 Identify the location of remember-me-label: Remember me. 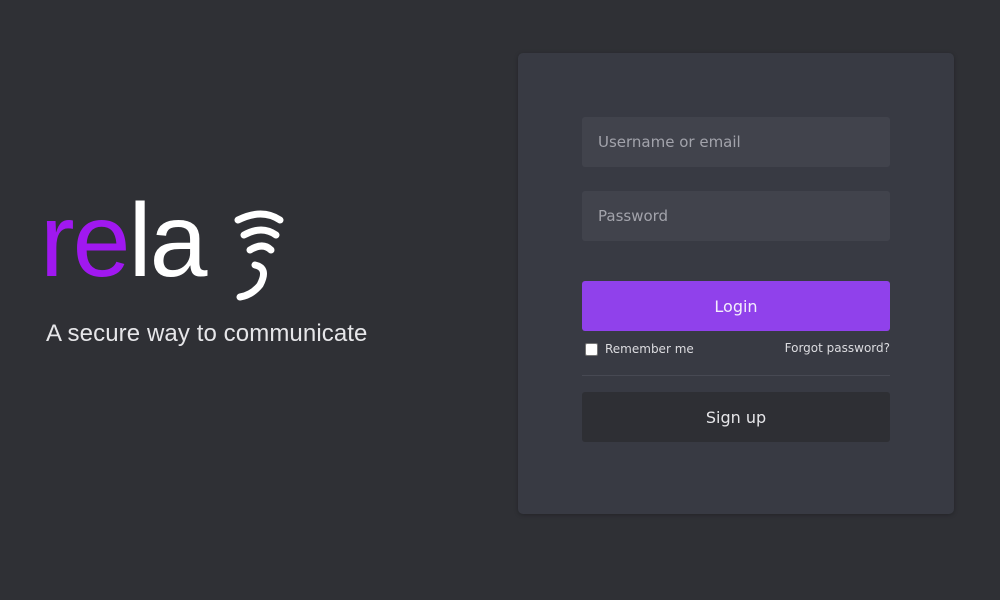
(649, 349).